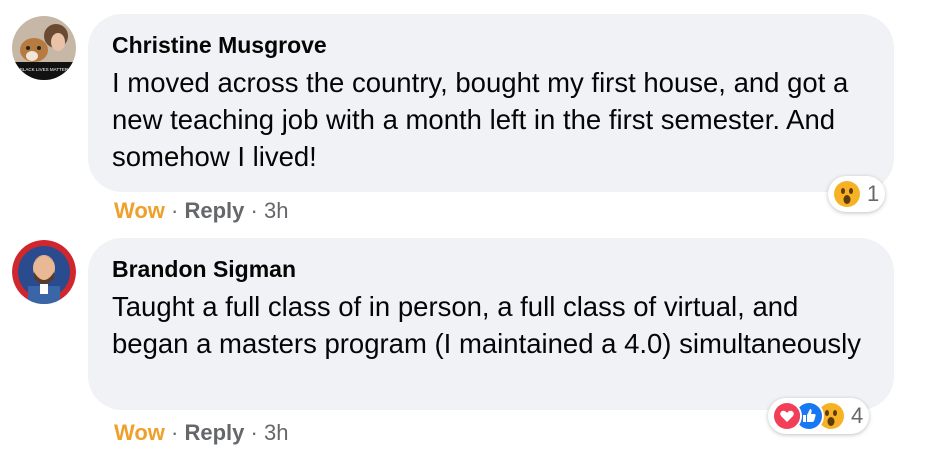 Image resolution: width=928 pixels, height=467 pixels. I want to click on wow-icon, so click(847, 194).